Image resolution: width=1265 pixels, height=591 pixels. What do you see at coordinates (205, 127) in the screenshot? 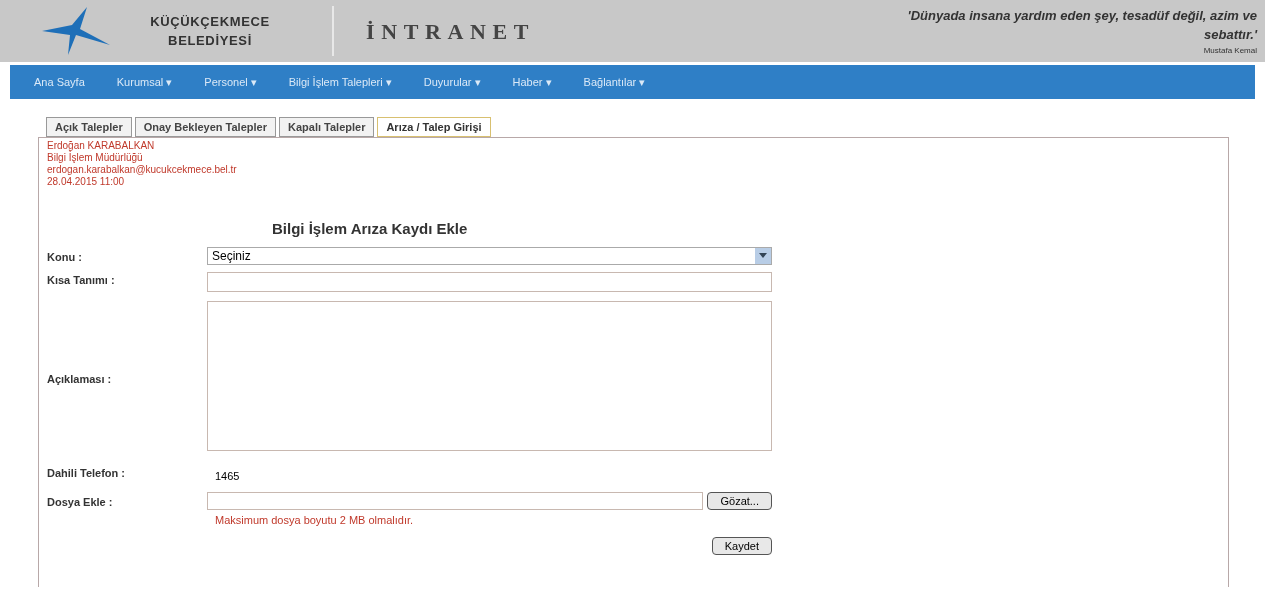
I see `tab: Onay Bekleyen Talepler` at bounding box center [205, 127].